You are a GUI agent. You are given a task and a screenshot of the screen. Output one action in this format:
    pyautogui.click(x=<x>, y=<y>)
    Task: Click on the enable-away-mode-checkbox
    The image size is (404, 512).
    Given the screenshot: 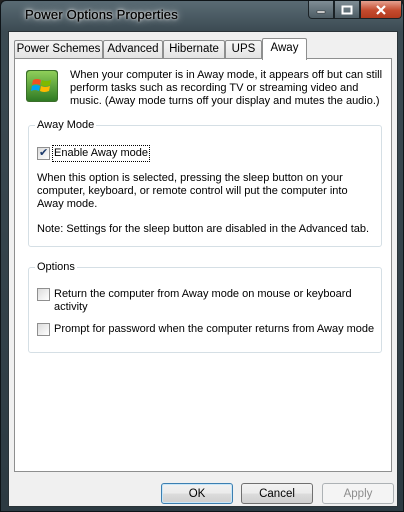 What is the action you would take?
    pyautogui.click(x=43, y=153)
    